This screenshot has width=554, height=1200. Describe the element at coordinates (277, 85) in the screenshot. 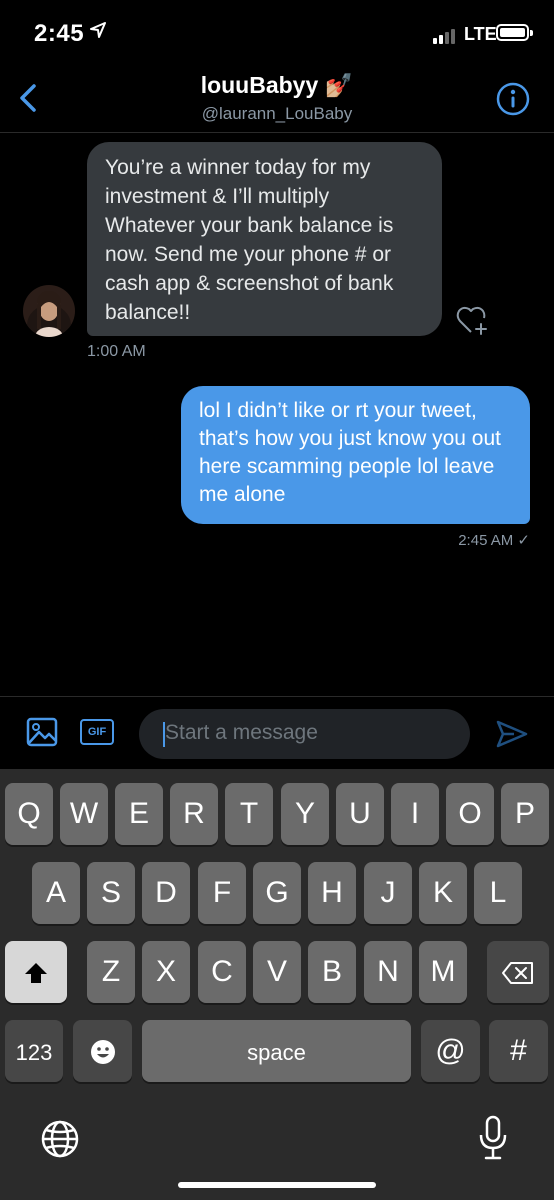

I see `contact-name: louuBabyy 💅🏼` at that location.